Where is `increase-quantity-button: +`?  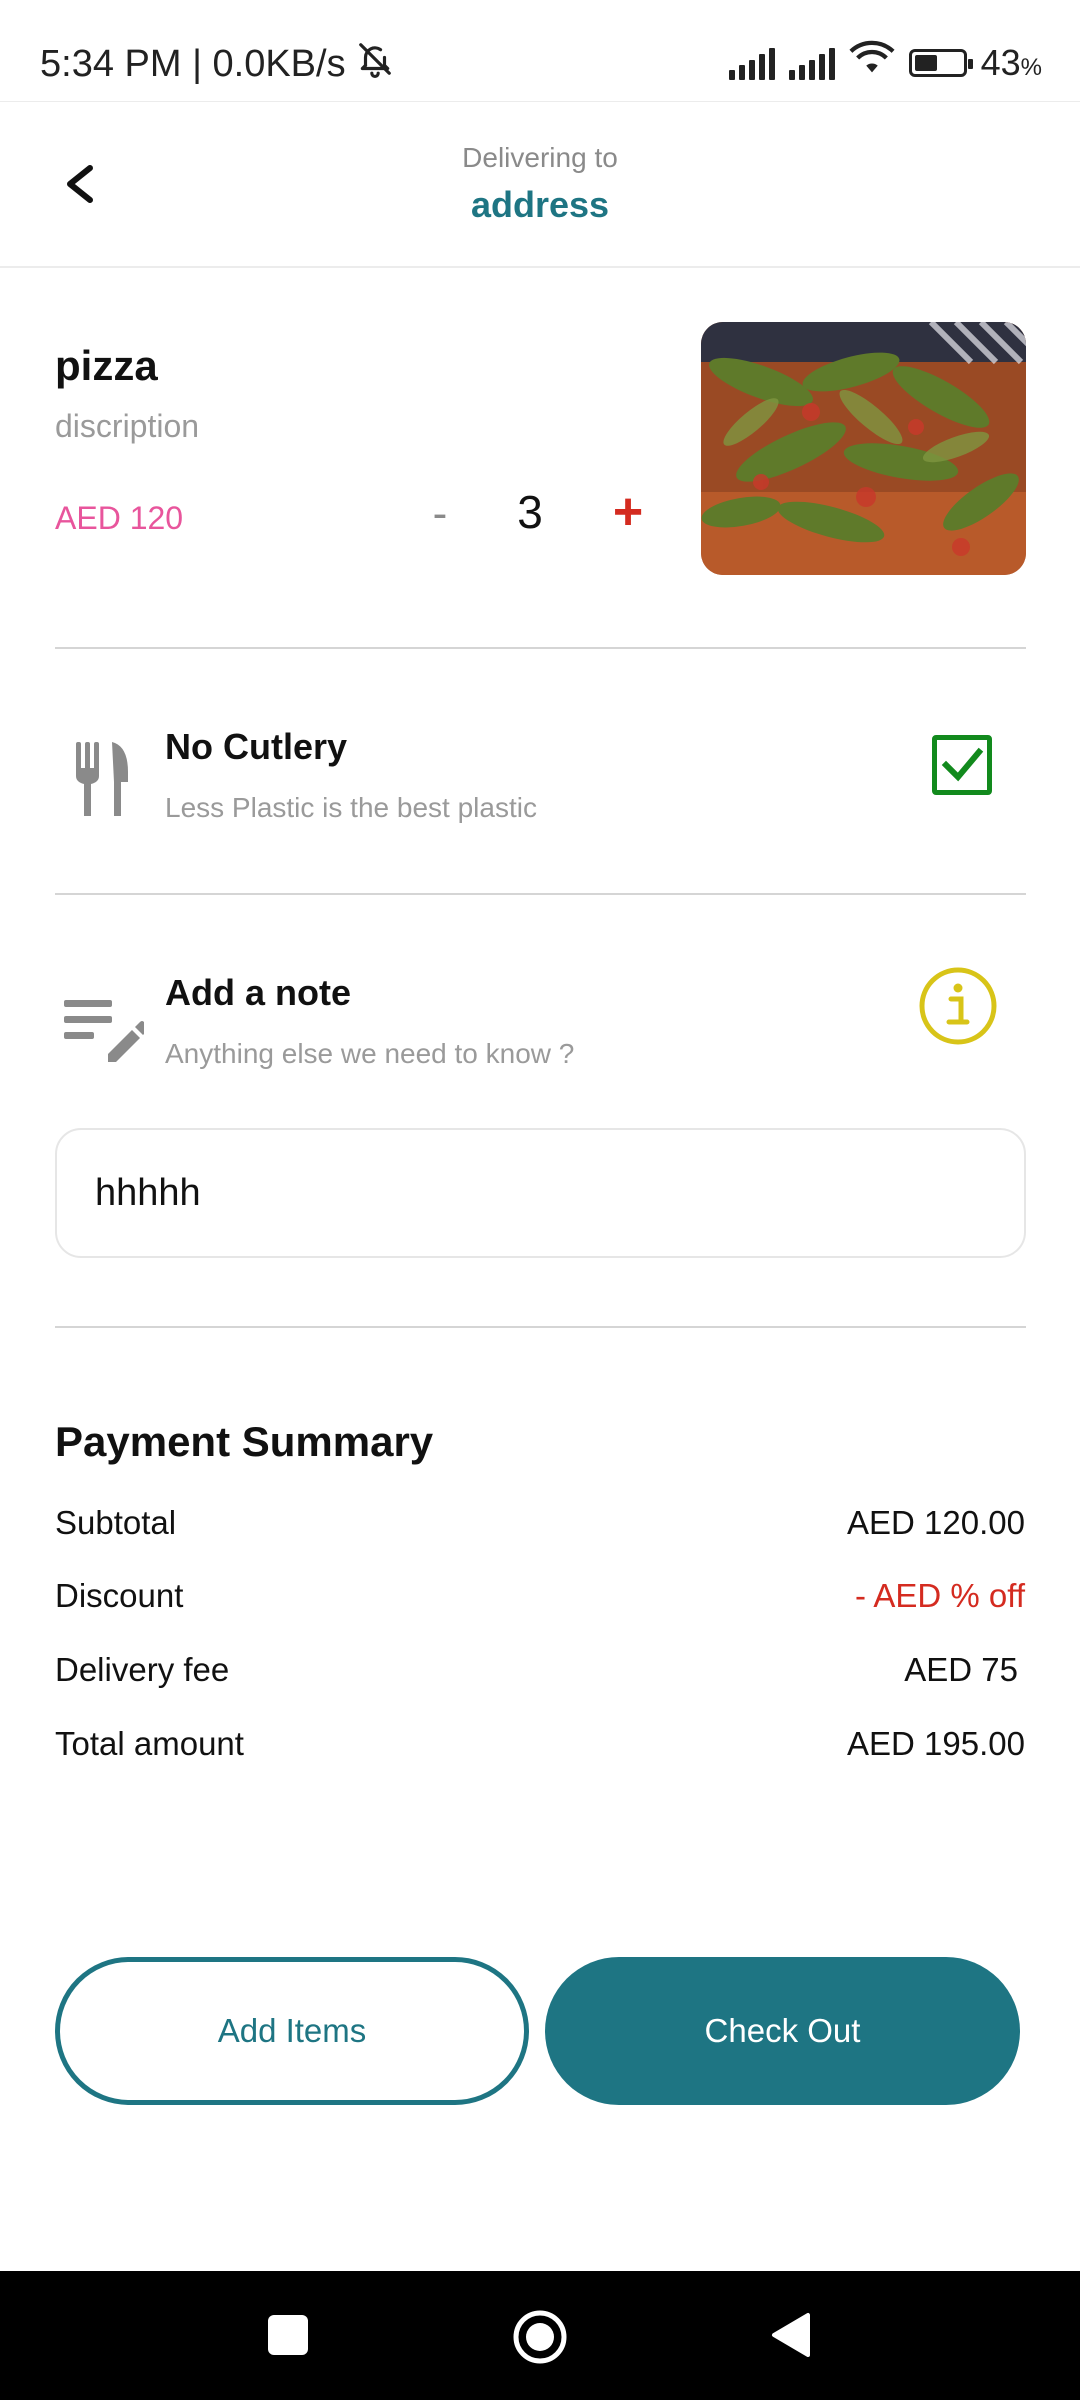
increase-quantity-button: + is located at coordinates (628, 512).